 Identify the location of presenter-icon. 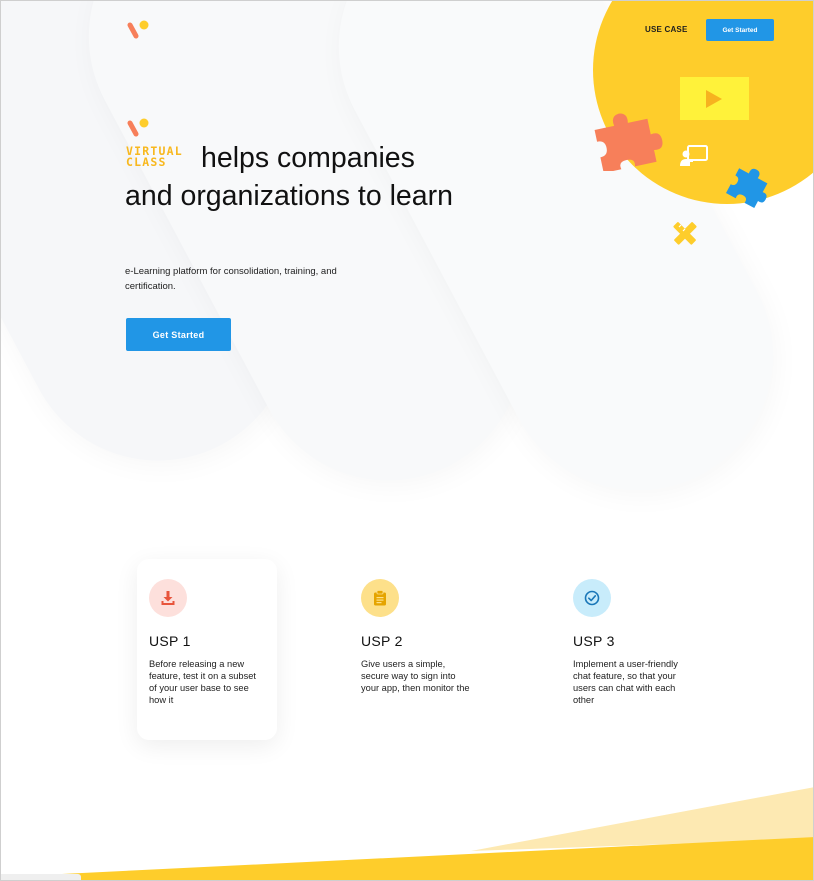
(694, 155).